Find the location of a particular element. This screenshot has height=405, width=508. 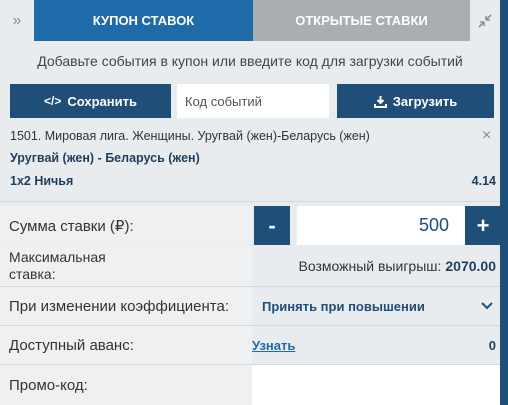

tab-coupon: Купон ставок is located at coordinates (143, 20).